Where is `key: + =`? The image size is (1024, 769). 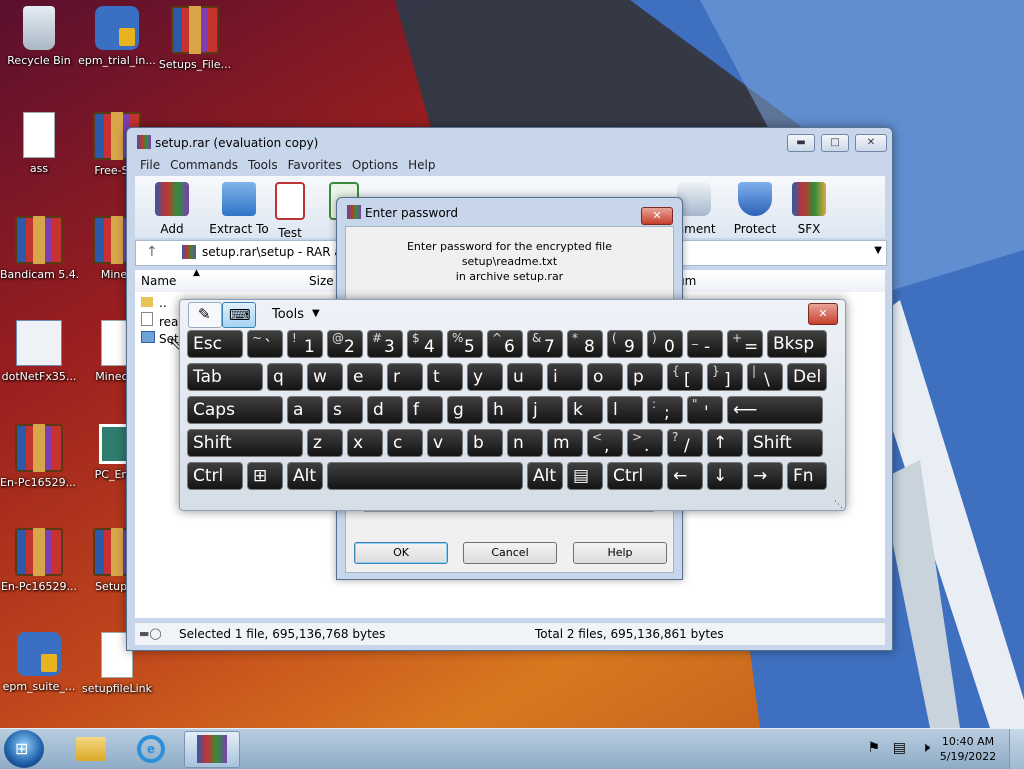 key: + = is located at coordinates (745, 344).